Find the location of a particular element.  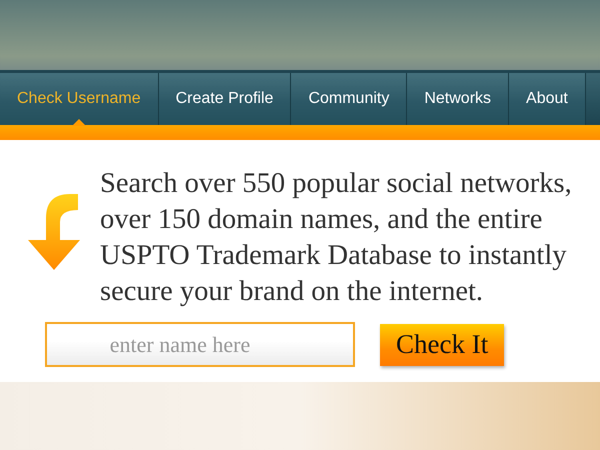

nav-tab: About is located at coordinates (547, 99).